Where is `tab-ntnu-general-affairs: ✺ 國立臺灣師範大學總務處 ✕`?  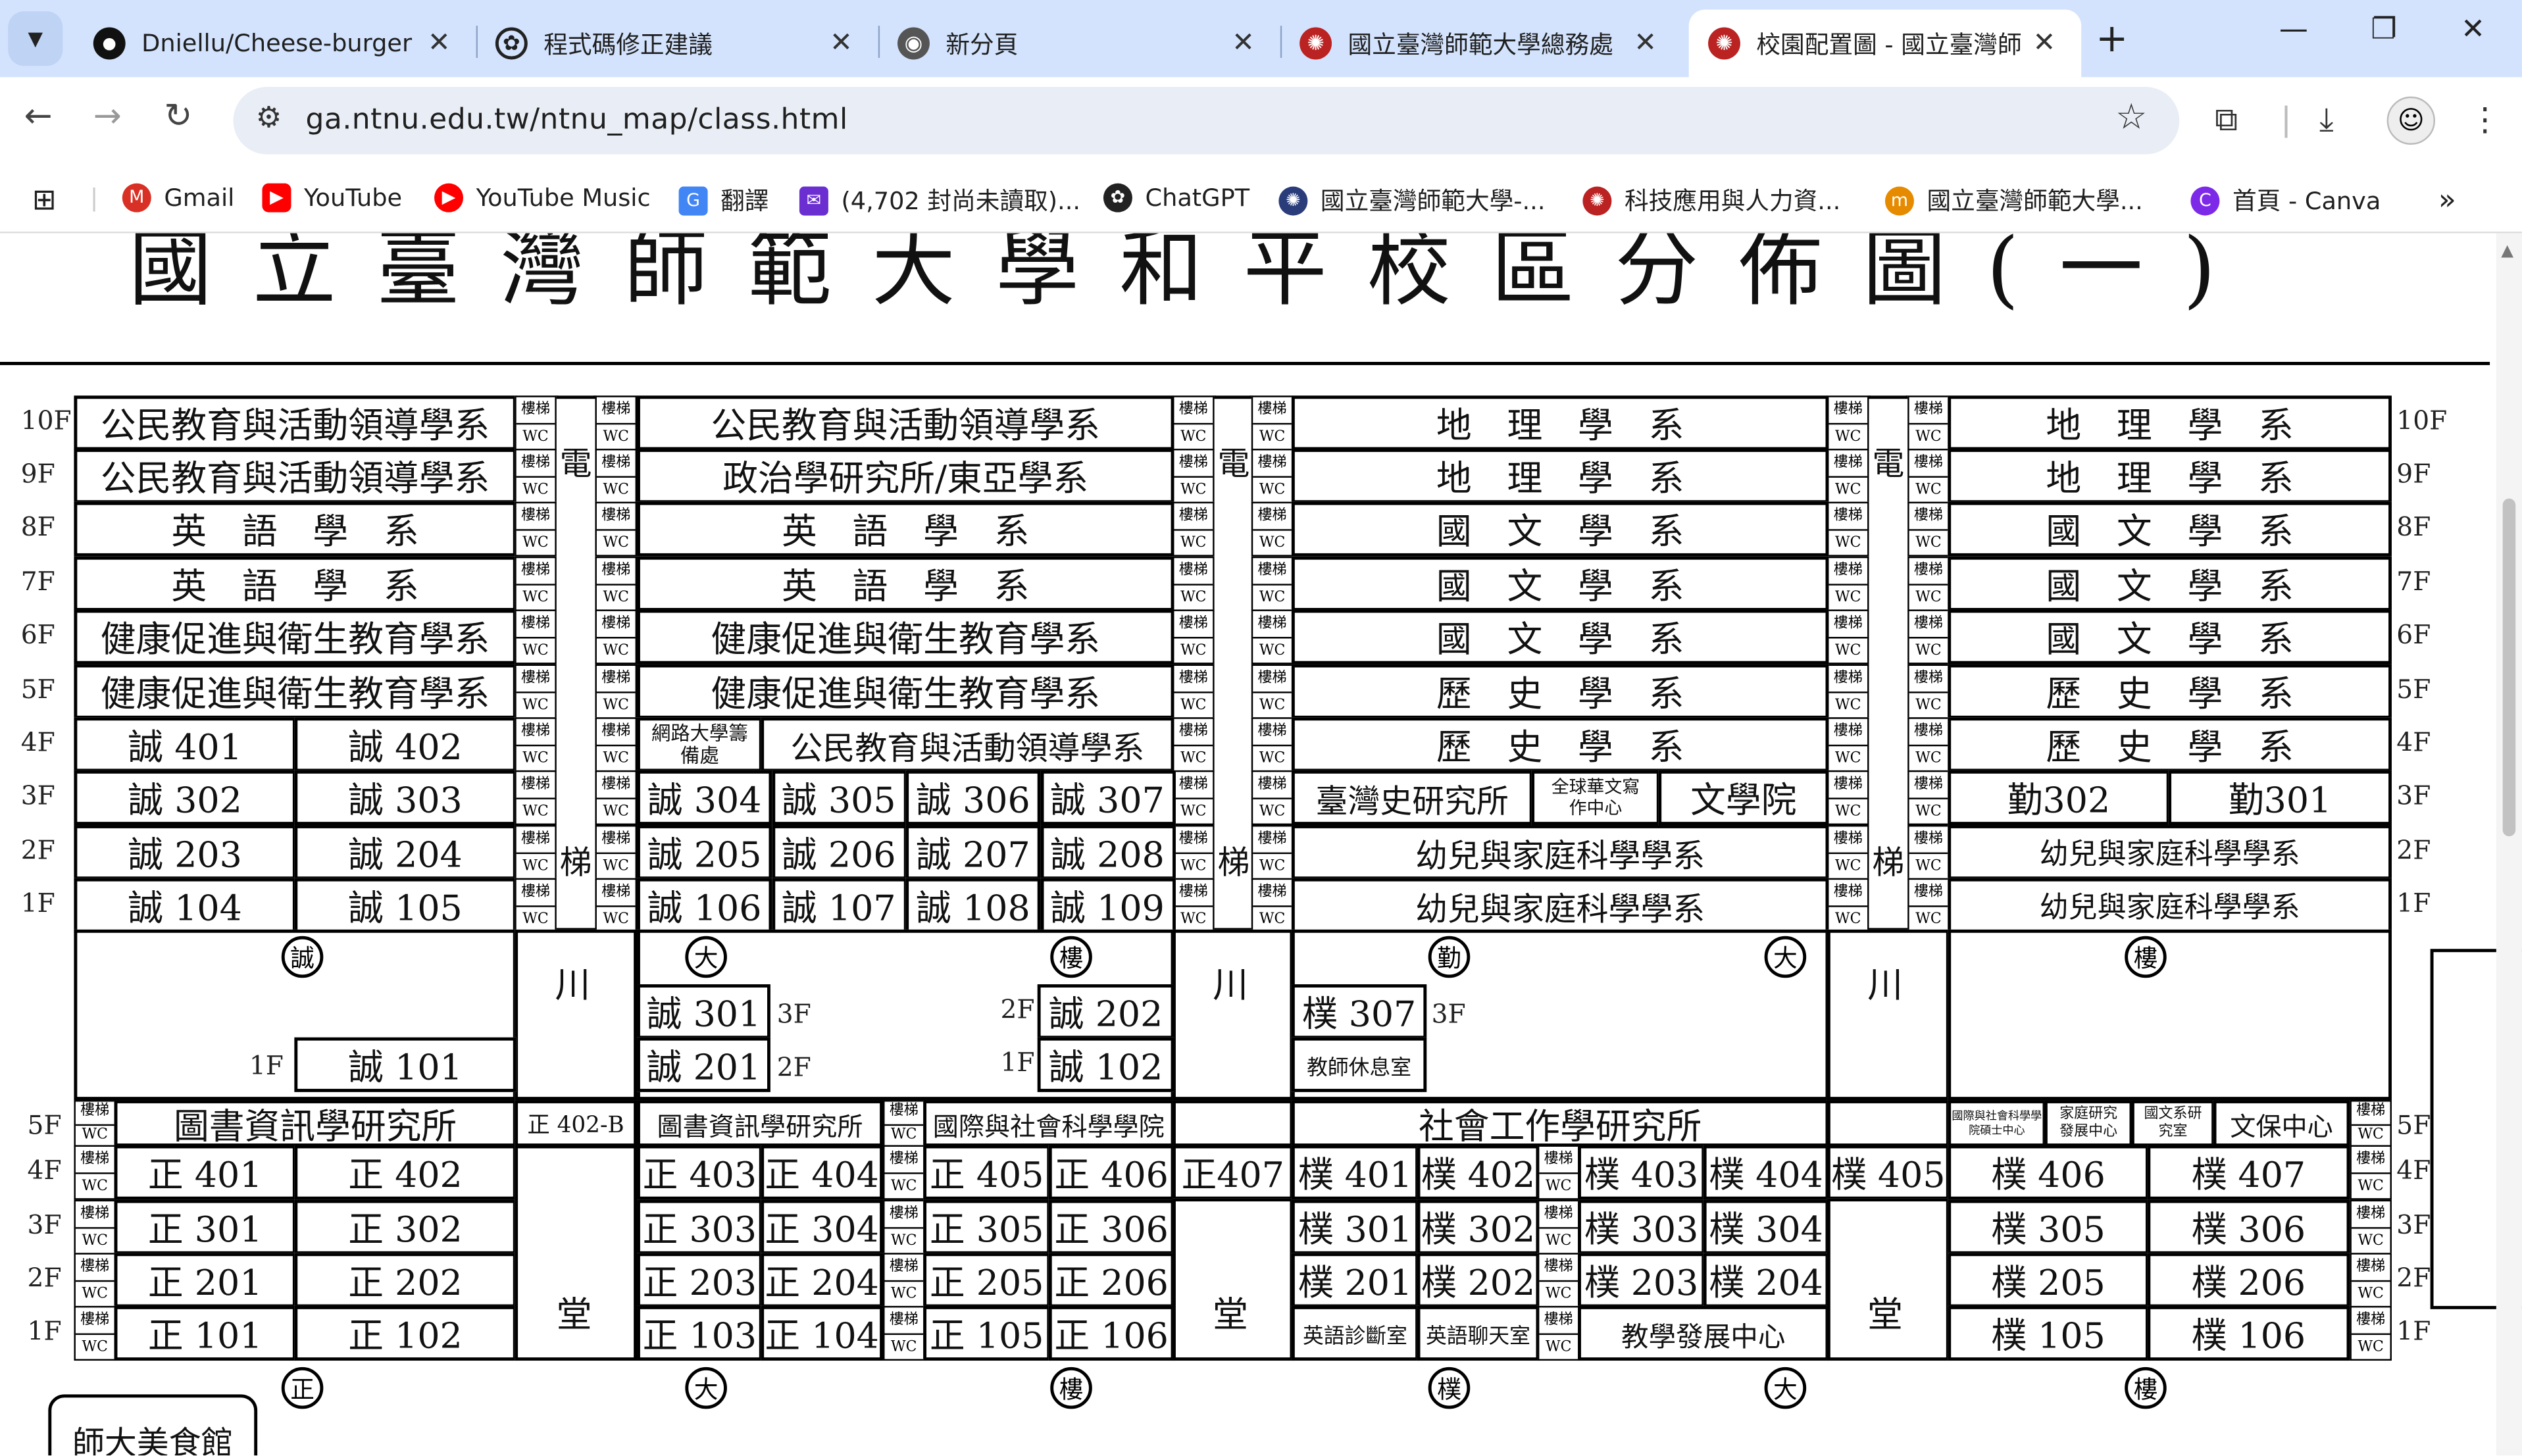 tab-ntnu-general-affairs: ✺ 國立臺灣師範大學總務處 ✕ is located at coordinates (1481, 44).